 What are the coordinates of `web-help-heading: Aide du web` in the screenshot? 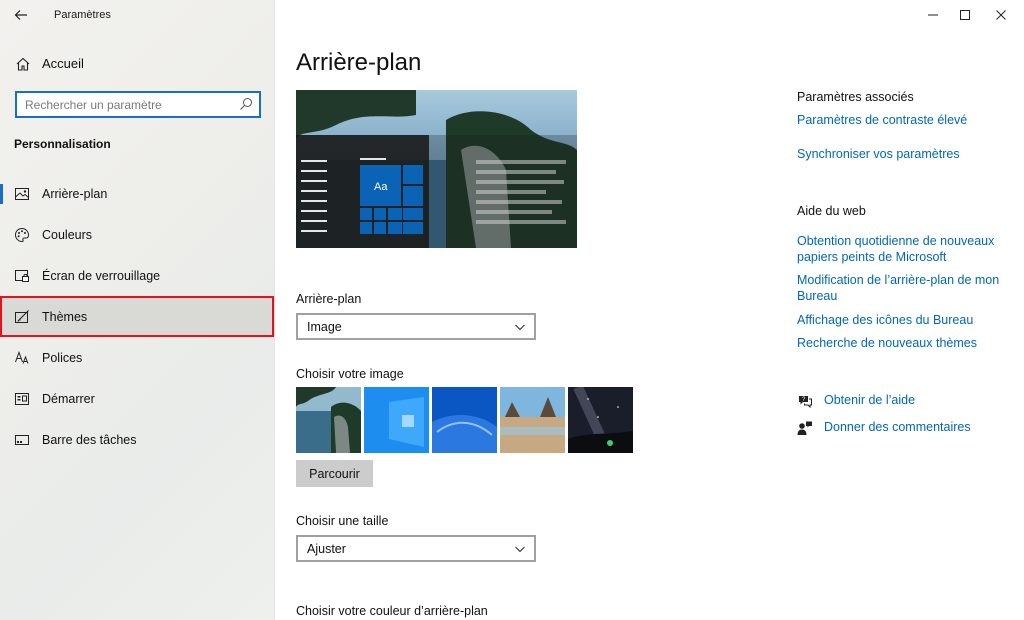 It's located at (831, 211).